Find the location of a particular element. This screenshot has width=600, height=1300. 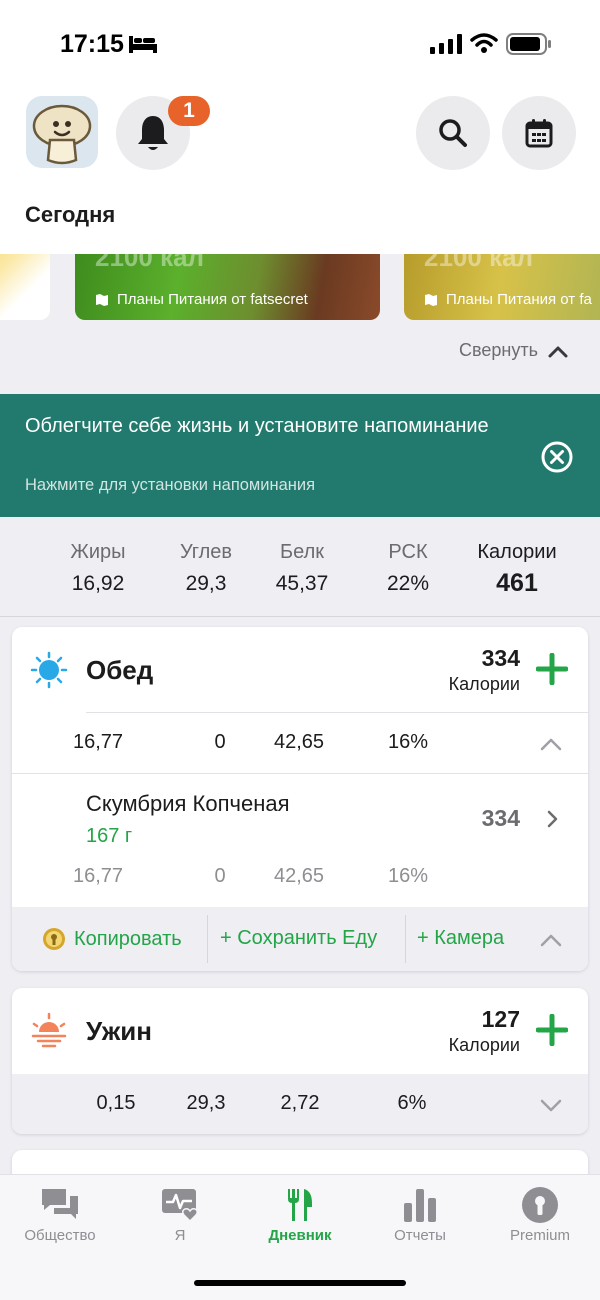

search-button is located at coordinates (453, 133).